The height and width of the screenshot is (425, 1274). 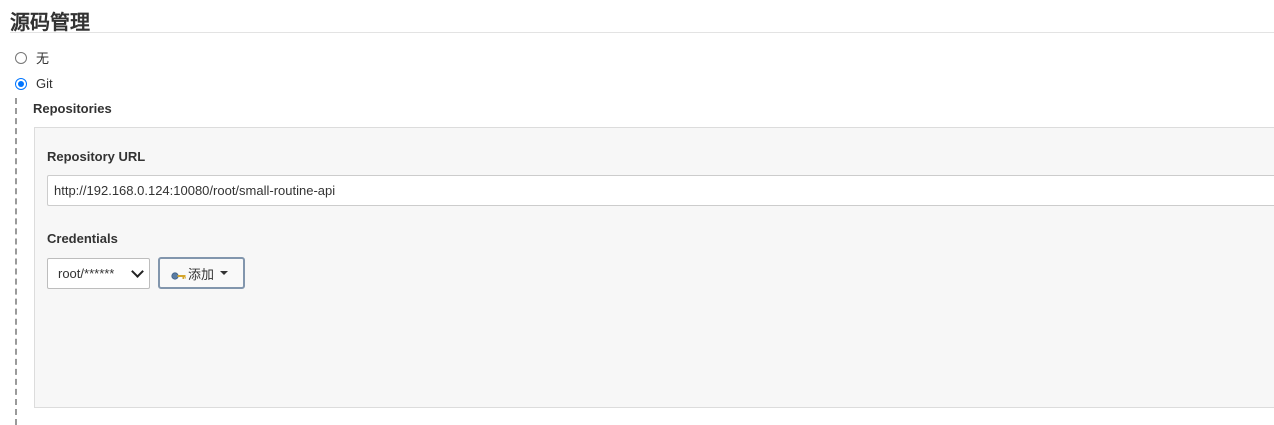 I want to click on add-credentials-button: 添加, so click(x=201, y=273).